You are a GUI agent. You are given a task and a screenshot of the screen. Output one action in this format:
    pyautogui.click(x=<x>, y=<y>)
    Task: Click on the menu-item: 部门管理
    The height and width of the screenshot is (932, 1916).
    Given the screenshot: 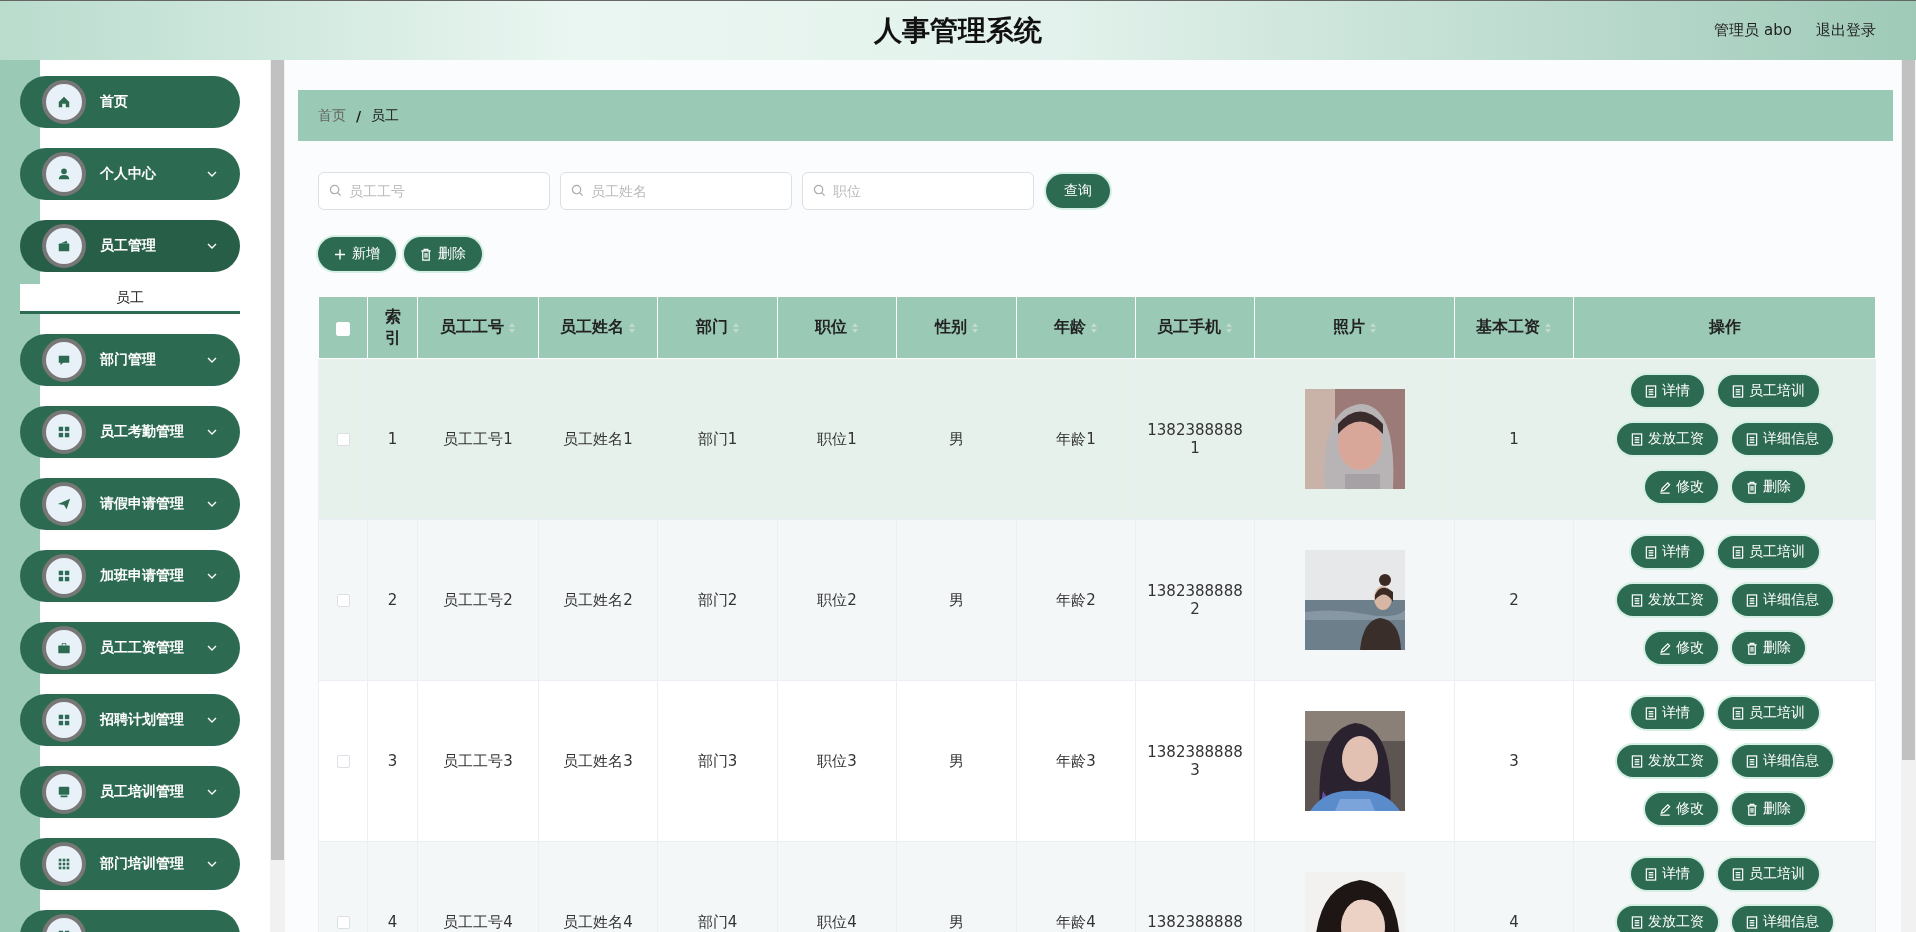 What is the action you would take?
    pyautogui.click(x=130, y=360)
    